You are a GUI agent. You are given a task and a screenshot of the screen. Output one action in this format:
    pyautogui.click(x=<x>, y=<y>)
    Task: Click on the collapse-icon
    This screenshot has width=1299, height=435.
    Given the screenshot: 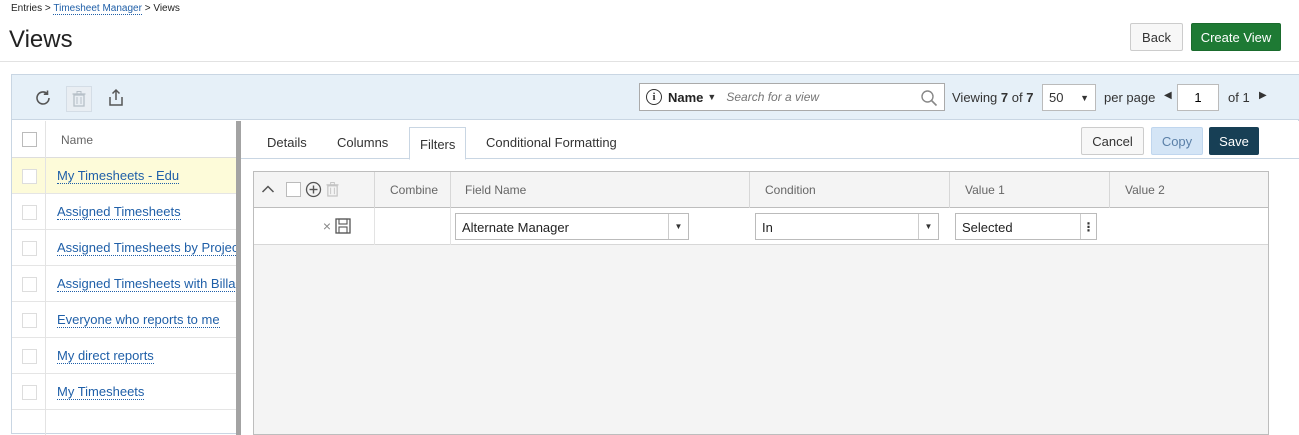 What is the action you would take?
    pyautogui.click(x=268, y=189)
    